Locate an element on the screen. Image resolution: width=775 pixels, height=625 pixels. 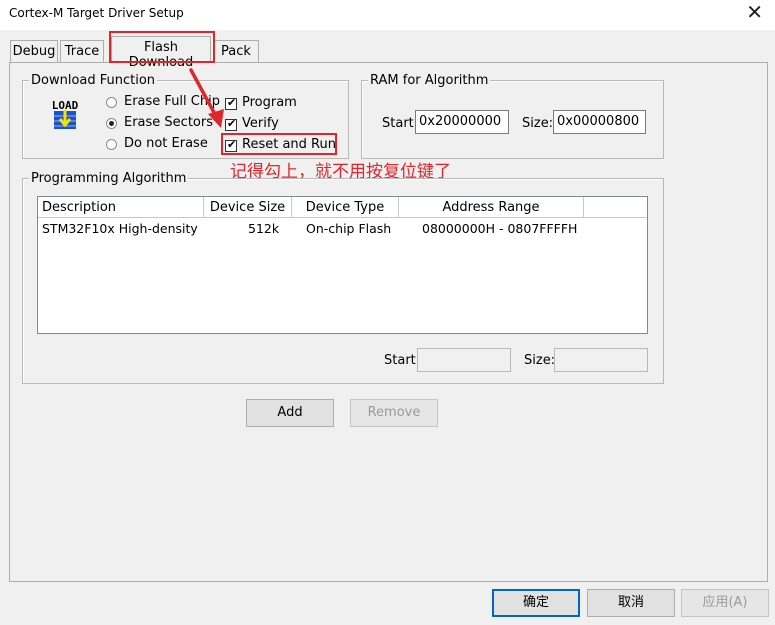
cell-device-size: 512k is located at coordinates (264, 228).